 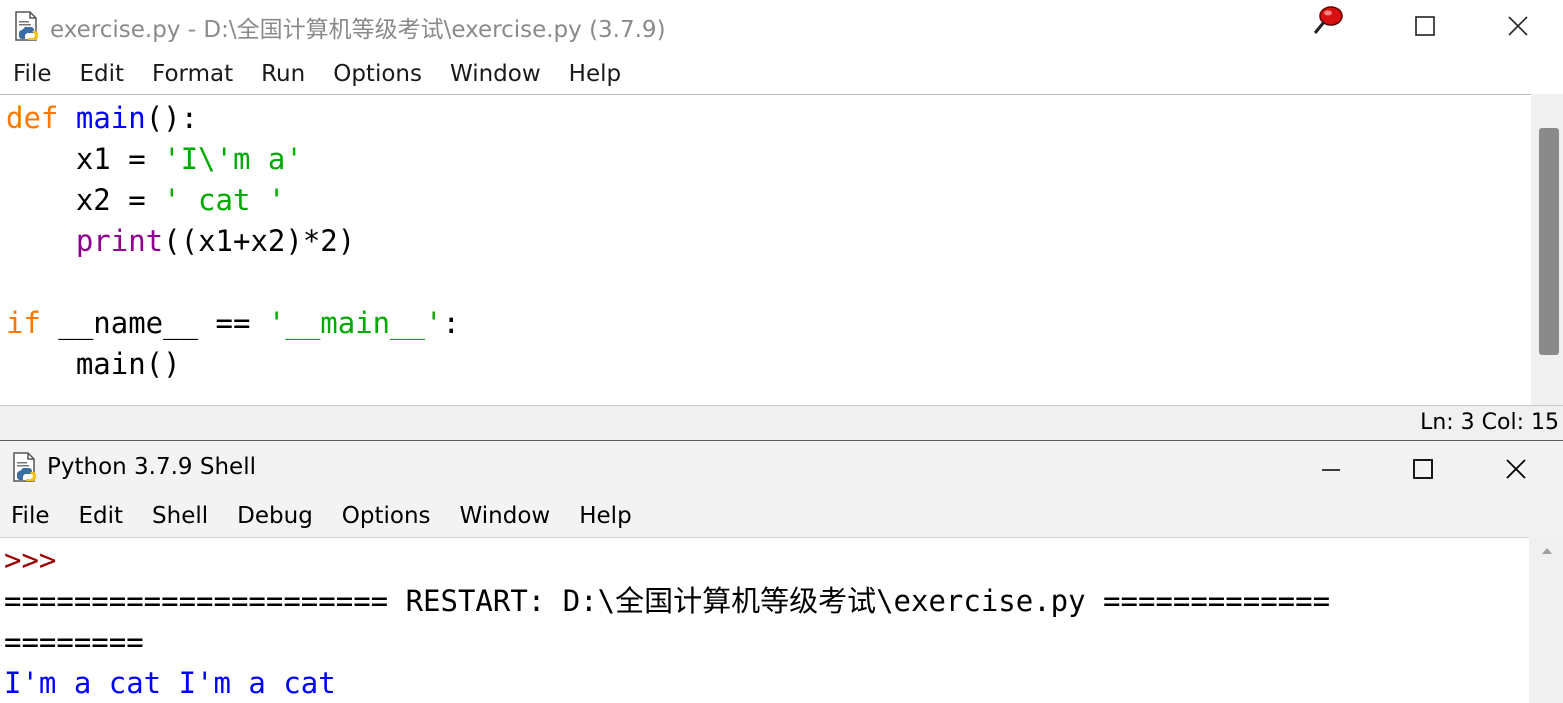 What do you see at coordinates (194, 516) in the screenshot?
I see `menu-shell: Shell` at bounding box center [194, 516].